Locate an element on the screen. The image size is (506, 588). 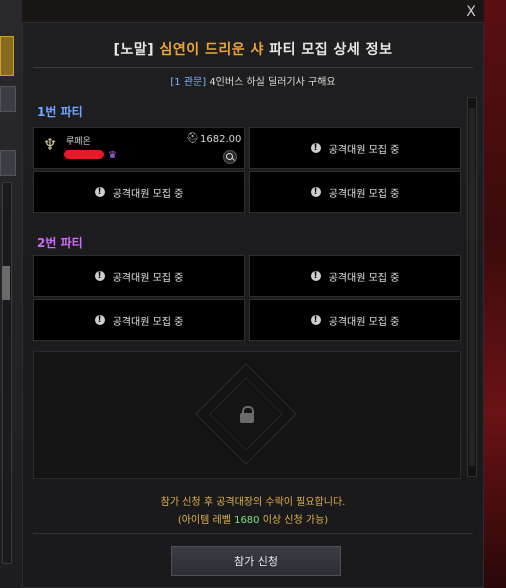
footer-divider is located at coordinates (253, 533).